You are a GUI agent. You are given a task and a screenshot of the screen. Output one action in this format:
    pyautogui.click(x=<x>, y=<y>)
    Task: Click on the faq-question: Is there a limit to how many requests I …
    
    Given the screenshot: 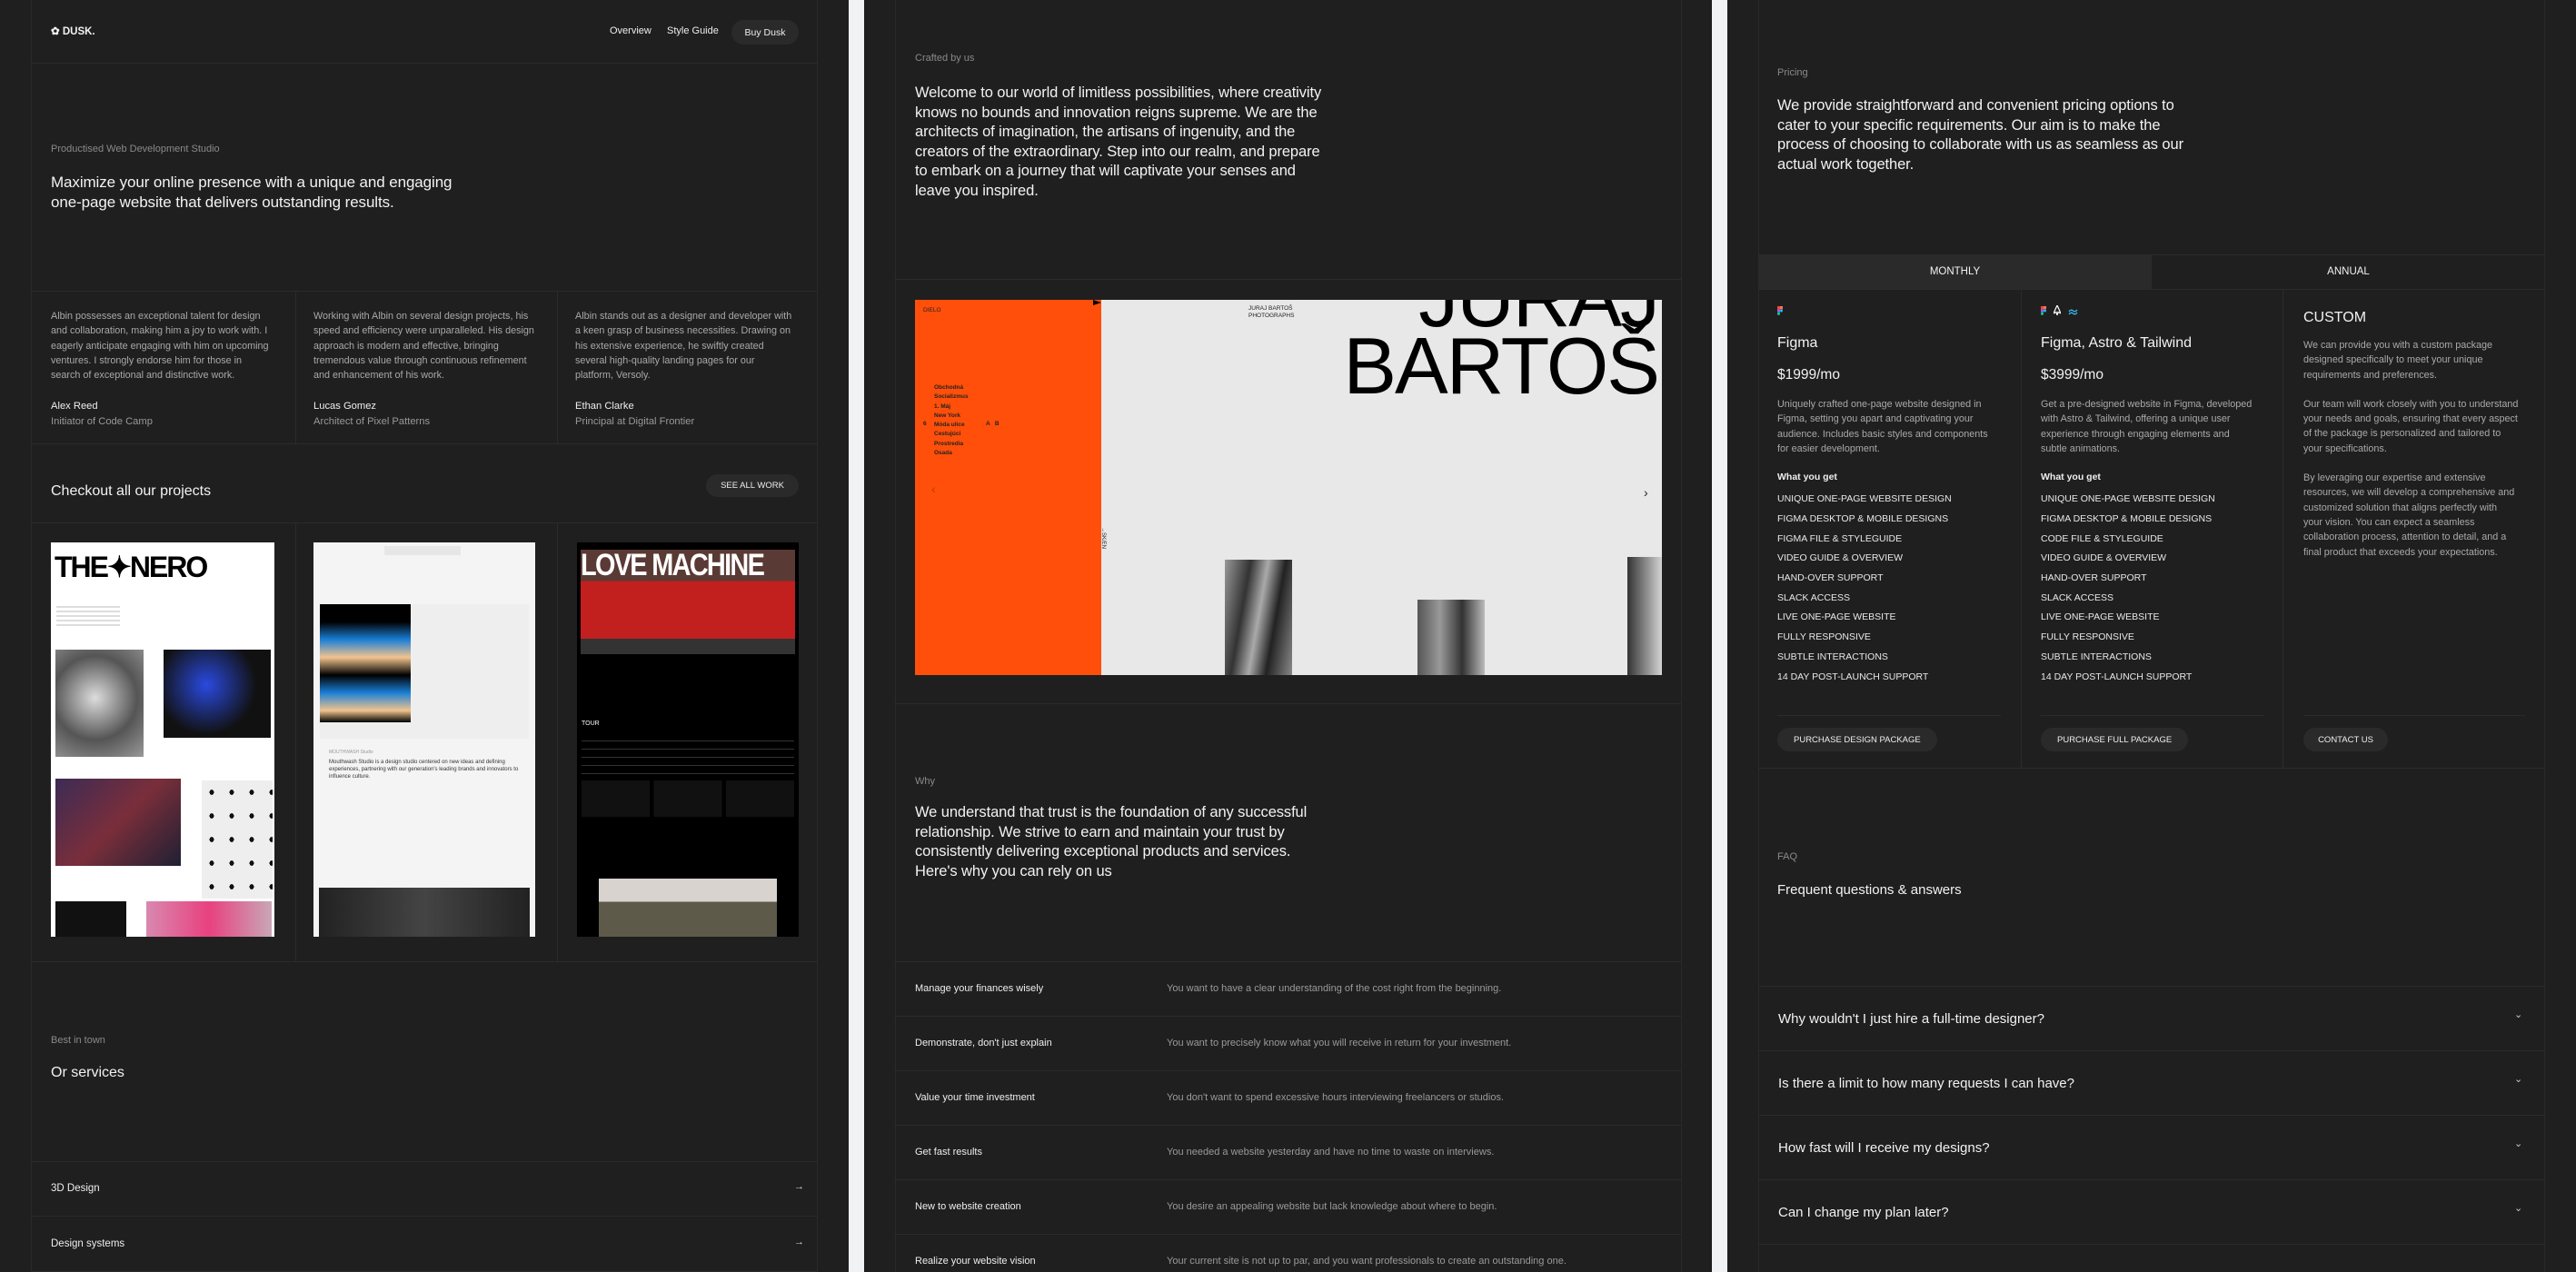 What is the action you would take?
    pyautogui.click(x=1926, y=1083)
    